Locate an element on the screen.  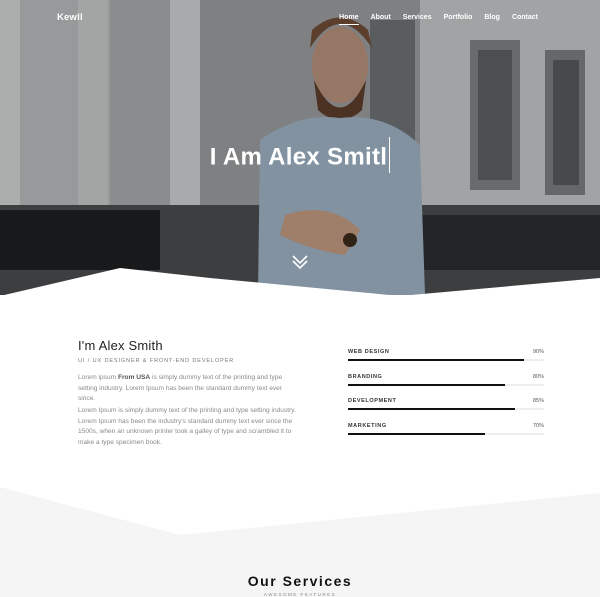
skill-web-design: WEB DESIGN 90% is located at coordinates (446, 361).